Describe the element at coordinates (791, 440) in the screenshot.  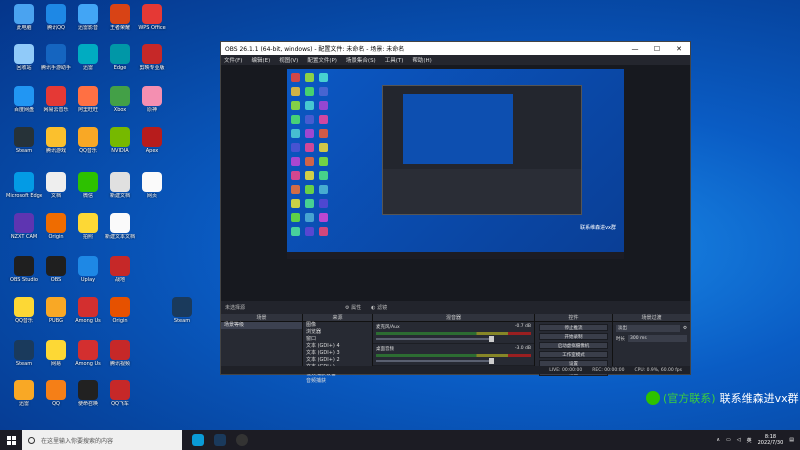
I see `notification-icon: ▤` at that location.